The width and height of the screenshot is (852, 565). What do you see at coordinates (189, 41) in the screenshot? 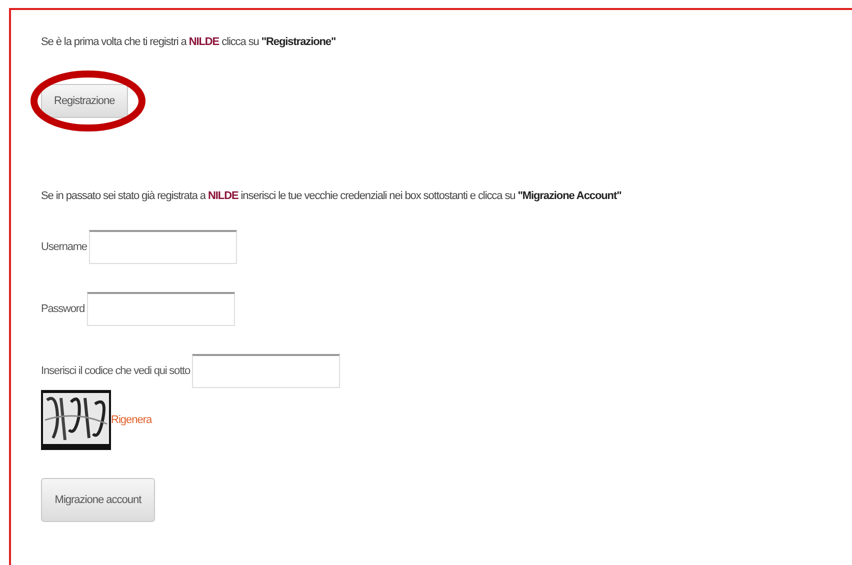
I see `instruction-text: Se è la prima volta che ti registri a NILDE clicca su "Registrazione"` at bounding box center [189, 41].